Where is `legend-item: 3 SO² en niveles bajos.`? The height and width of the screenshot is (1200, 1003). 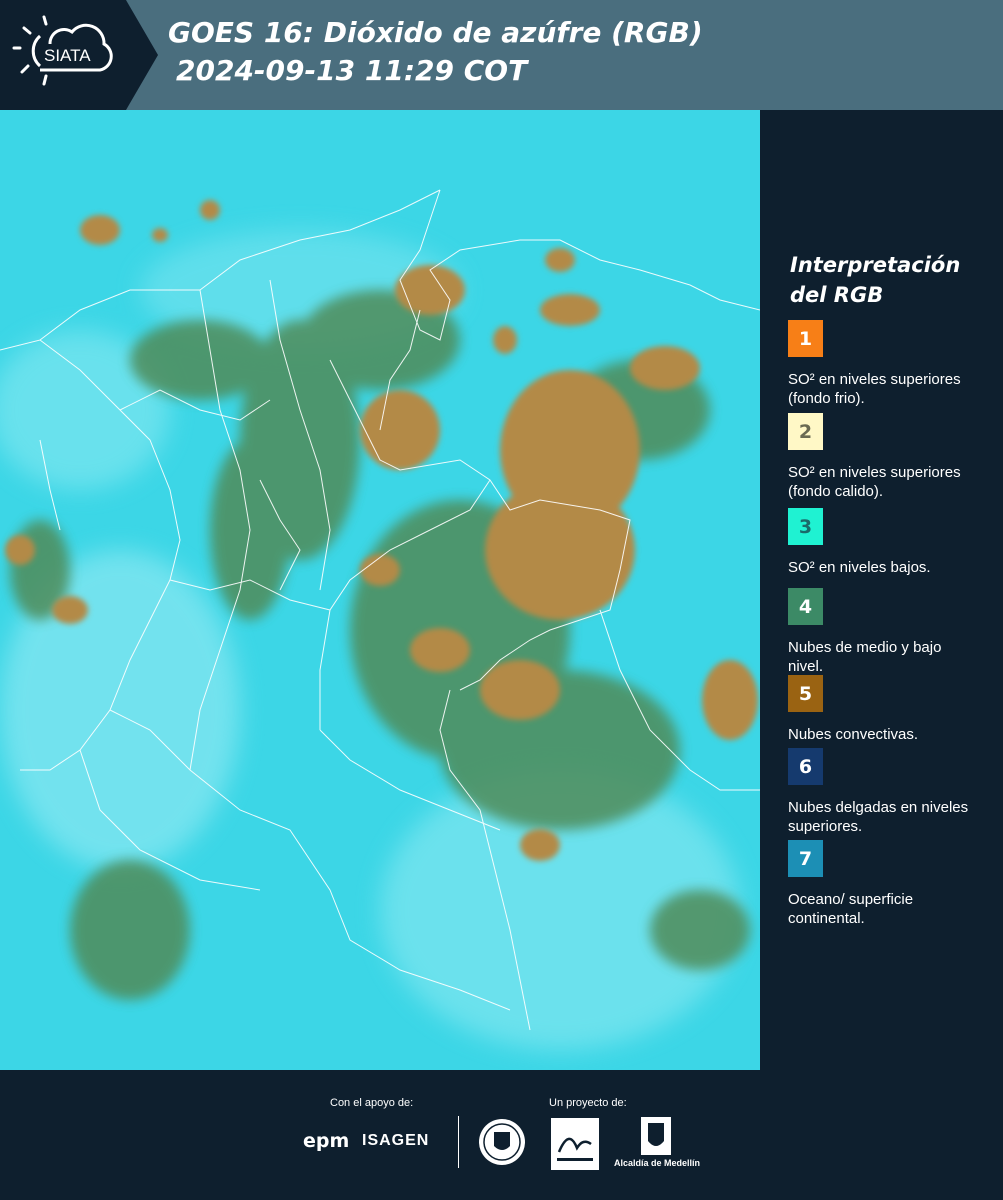 legend-item: 3 SO² en niveles bajos. is located at coordinates (888, 542).